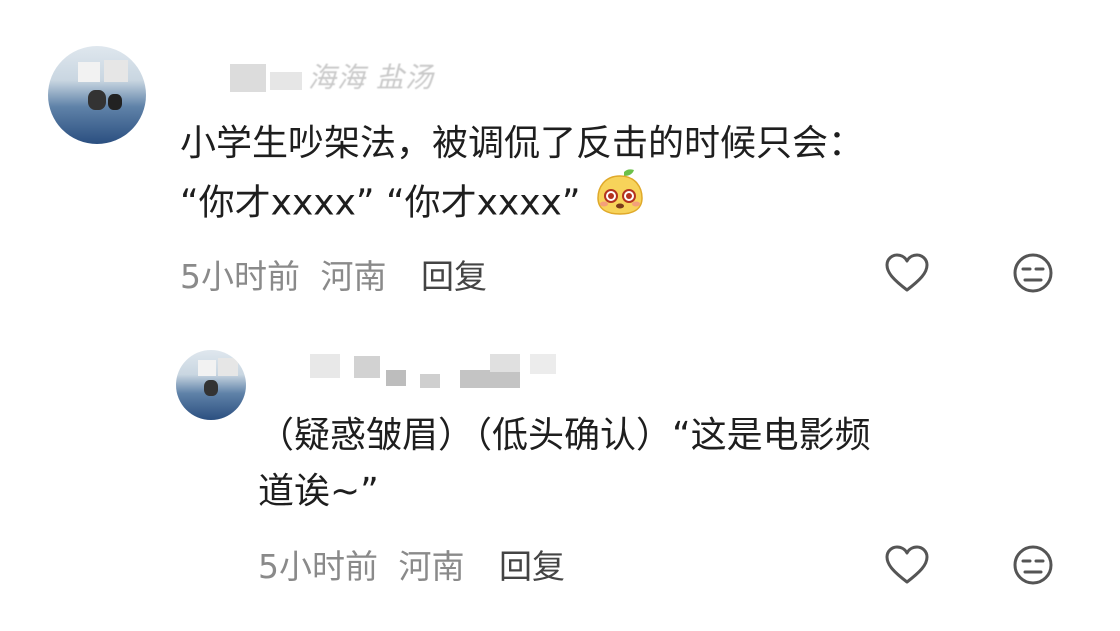 Image resolution: width=1120 pixels, height=631 pixels. What do you see at coordinates (522, 143) in the screenshot?
I see `comment-text-line: 小学生吵架法，被调侃了反击的时候只会：` at bounding box center [522, 143].